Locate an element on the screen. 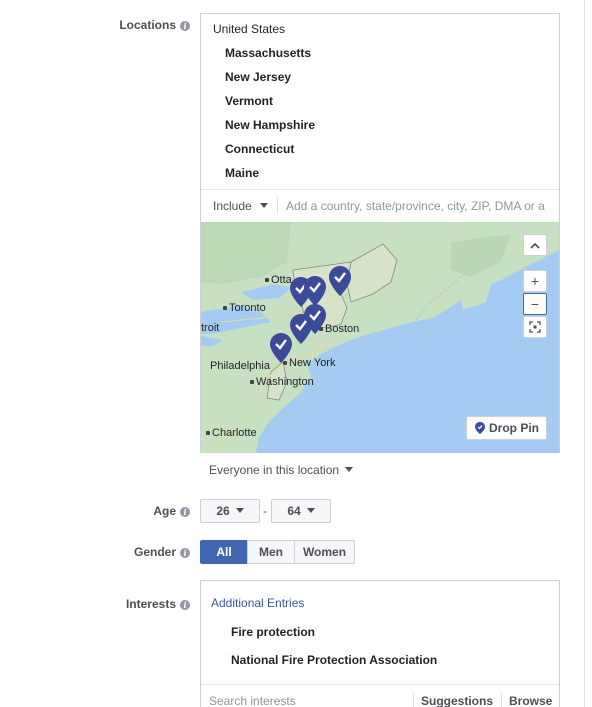 The width and height of the screenshot is (592, 707). interest-item: National Fire Protection Association is located at coordinates (334, 660).